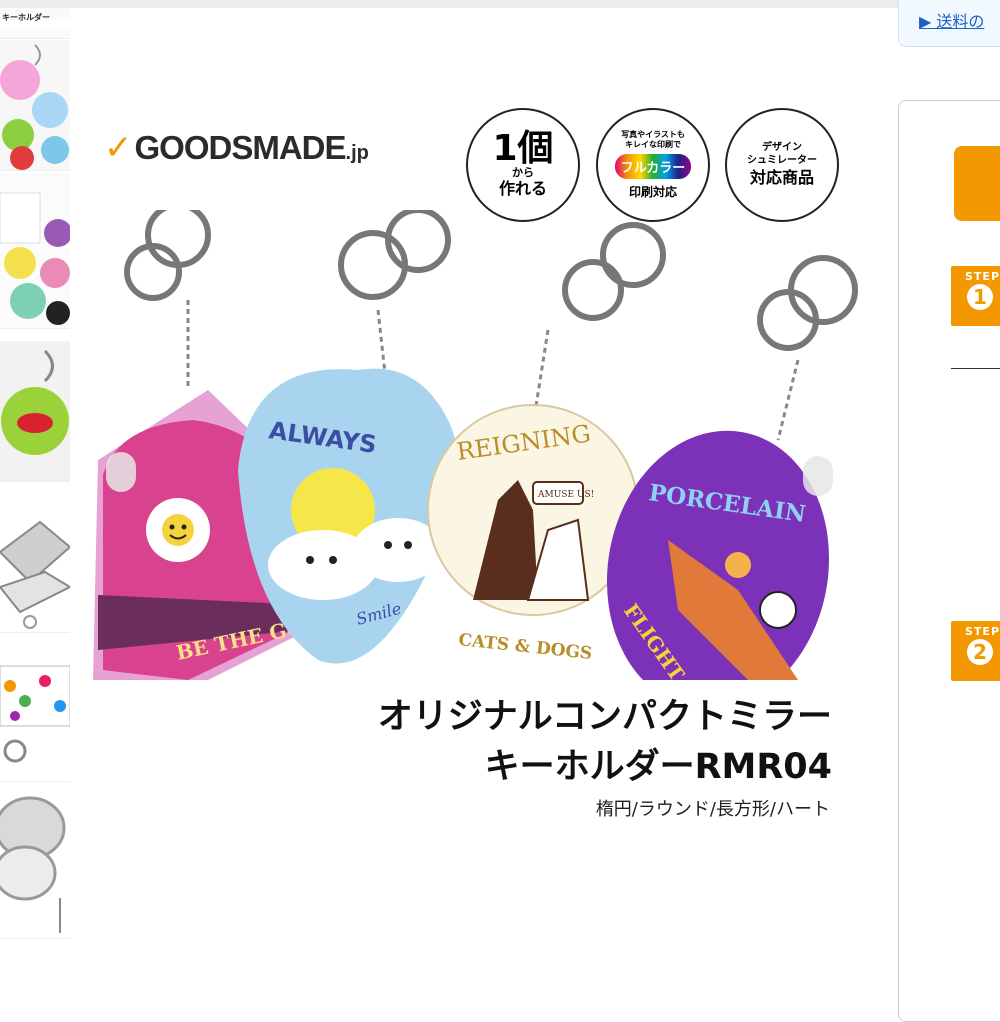  I want to click on badge-full-color-pill: フルカラー, so click(653, 166).